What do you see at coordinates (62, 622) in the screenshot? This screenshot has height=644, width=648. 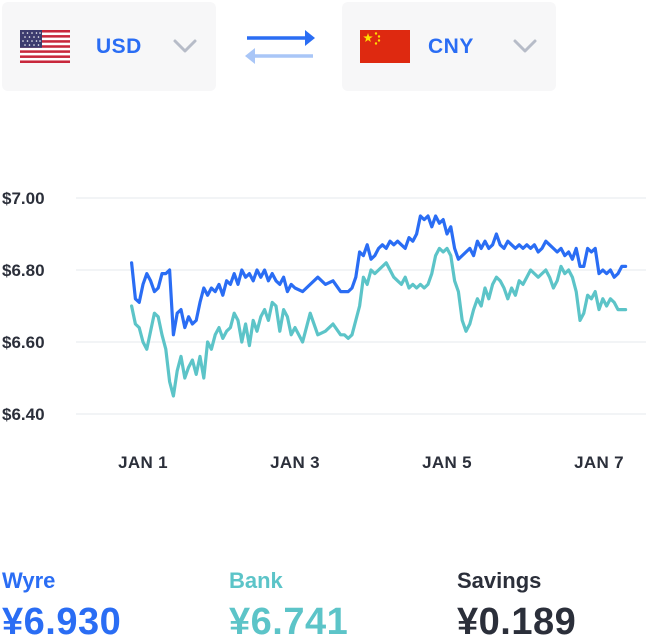 I see `wyre-rate-value: ¥6.930` at bounding box center [62, 622].